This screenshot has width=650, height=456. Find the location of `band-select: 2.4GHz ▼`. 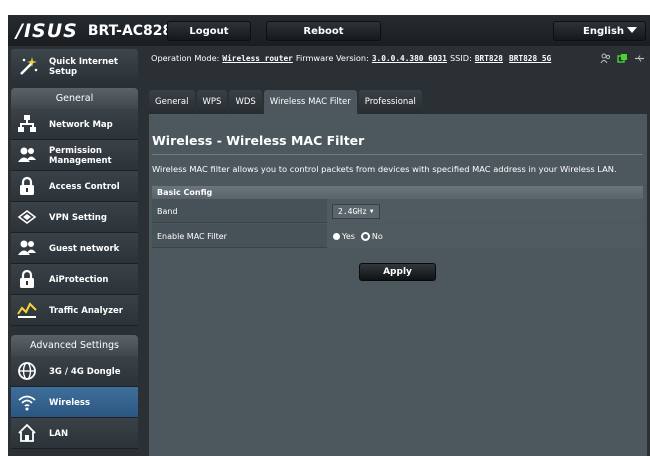

band-select: 2.4GHz ▼ is located at coordinates (356, 211).